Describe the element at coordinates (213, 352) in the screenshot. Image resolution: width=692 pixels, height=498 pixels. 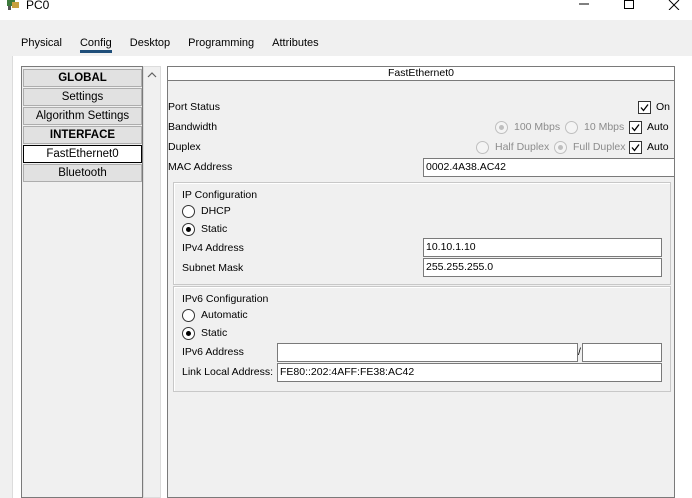
I see `ipv6-address-label: IPv6 Address` at that location.